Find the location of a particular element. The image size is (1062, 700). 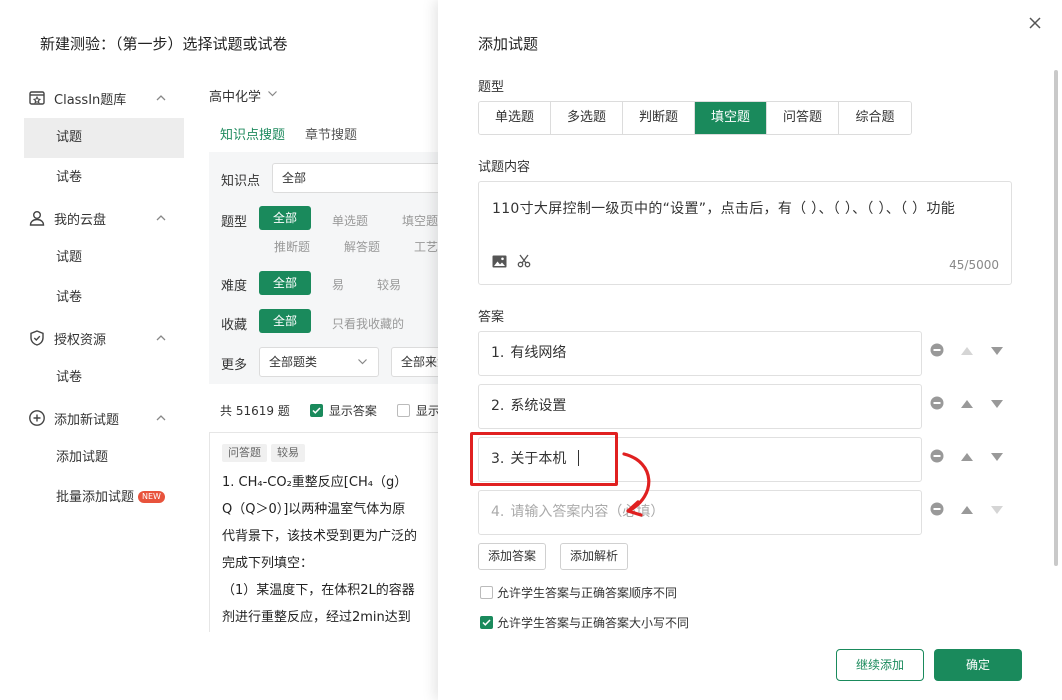

answer-text: 有线网络 is located at coordinates (538, 353).